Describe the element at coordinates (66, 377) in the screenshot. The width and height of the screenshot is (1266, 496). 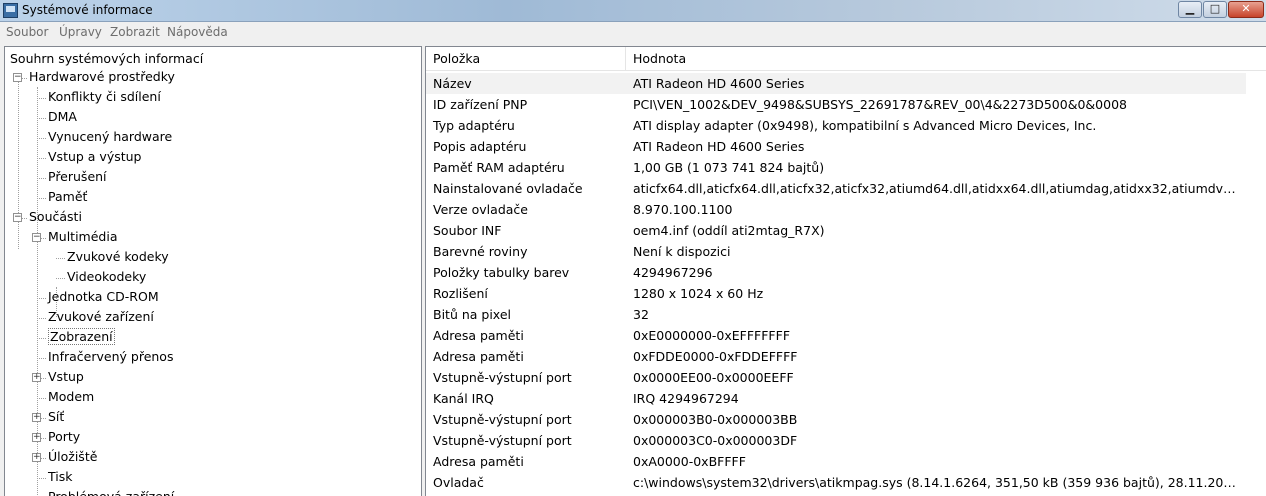
I see `tree-item: Vstup` at that location.